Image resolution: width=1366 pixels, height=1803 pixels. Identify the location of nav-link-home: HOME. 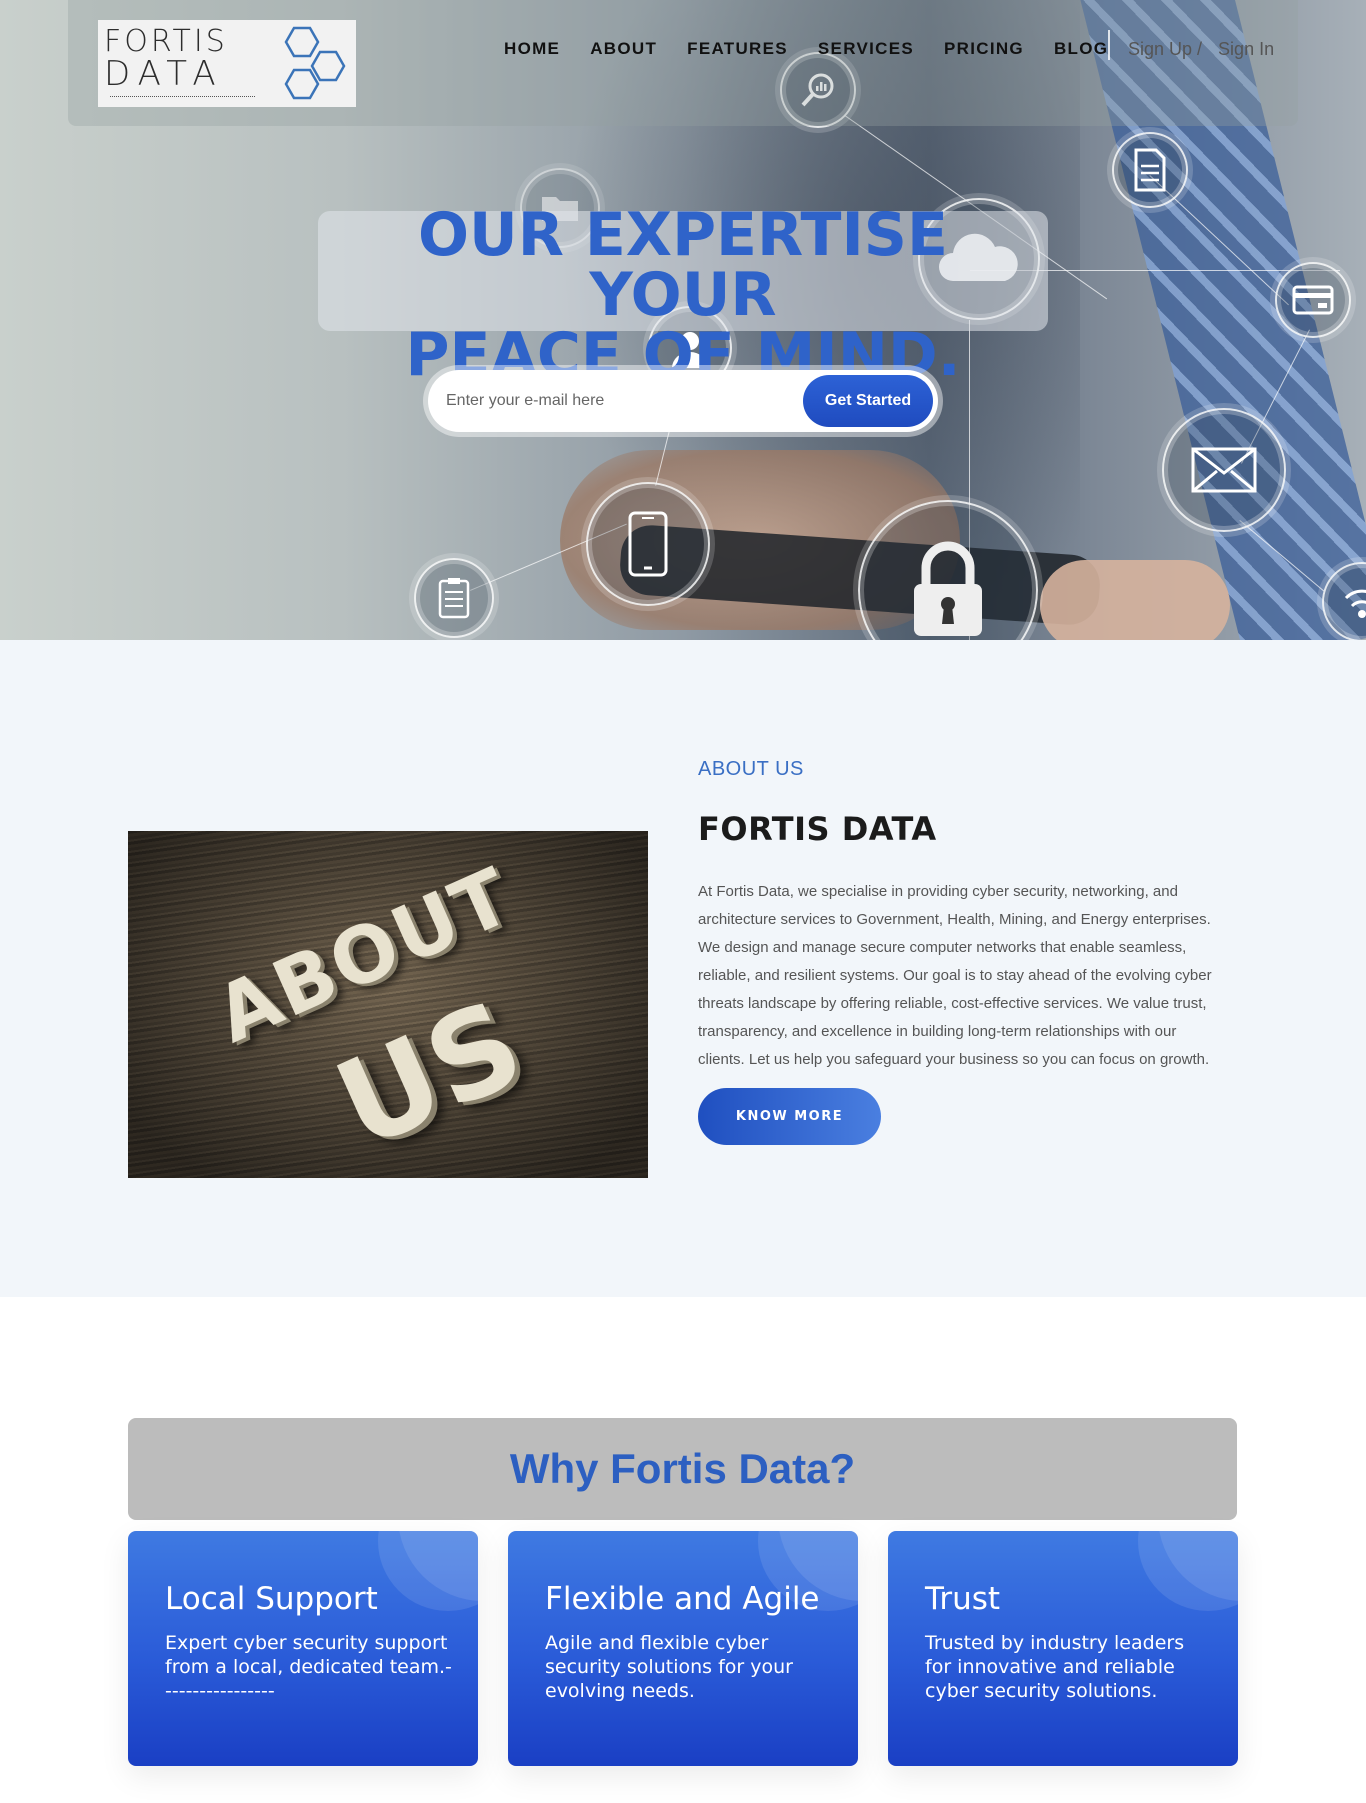
(532, 49).